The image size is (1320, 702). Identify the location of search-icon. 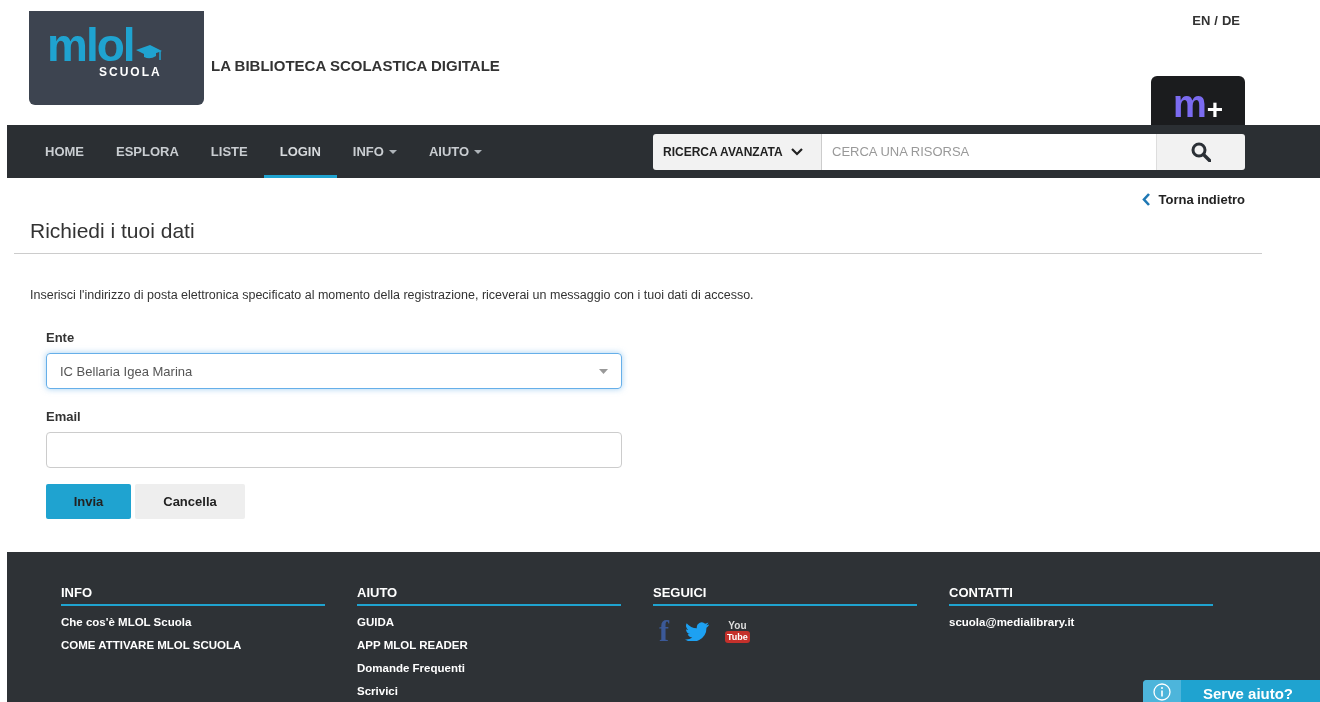
(1201, 151).